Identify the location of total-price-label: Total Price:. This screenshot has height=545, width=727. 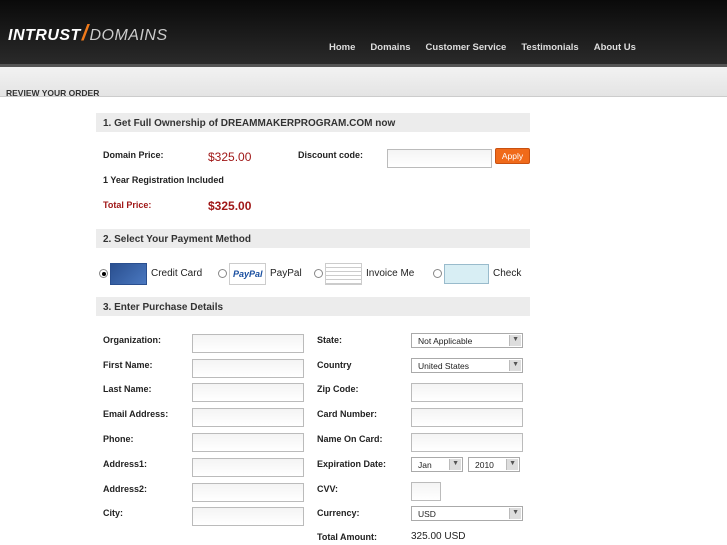
(127, 205).